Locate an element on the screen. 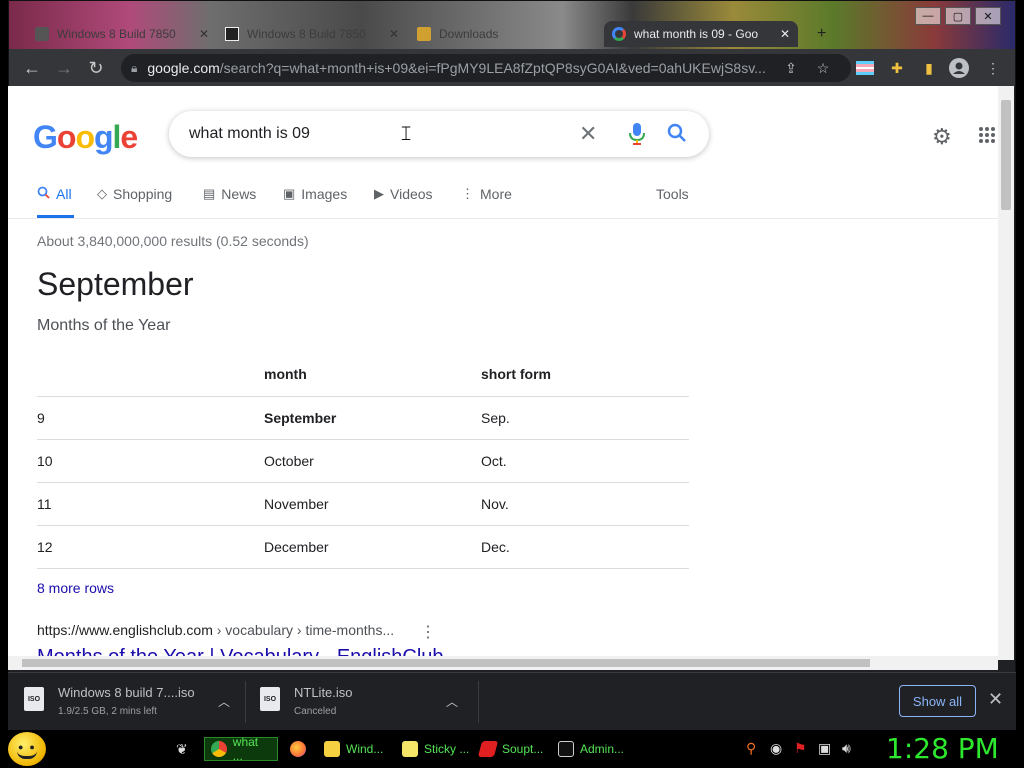 This screenshot has height=768, width=1024. iso-file-icon: ISO is located at coordinates (34, 699).